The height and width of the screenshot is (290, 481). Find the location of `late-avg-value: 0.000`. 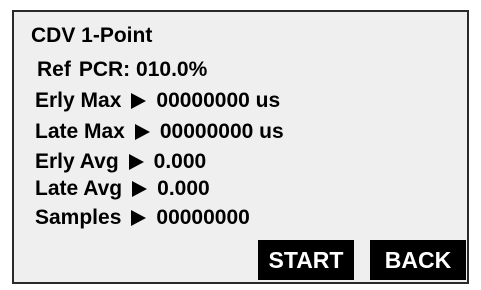

late-avg-value: 0.000 is located at coordinates (183, 188).